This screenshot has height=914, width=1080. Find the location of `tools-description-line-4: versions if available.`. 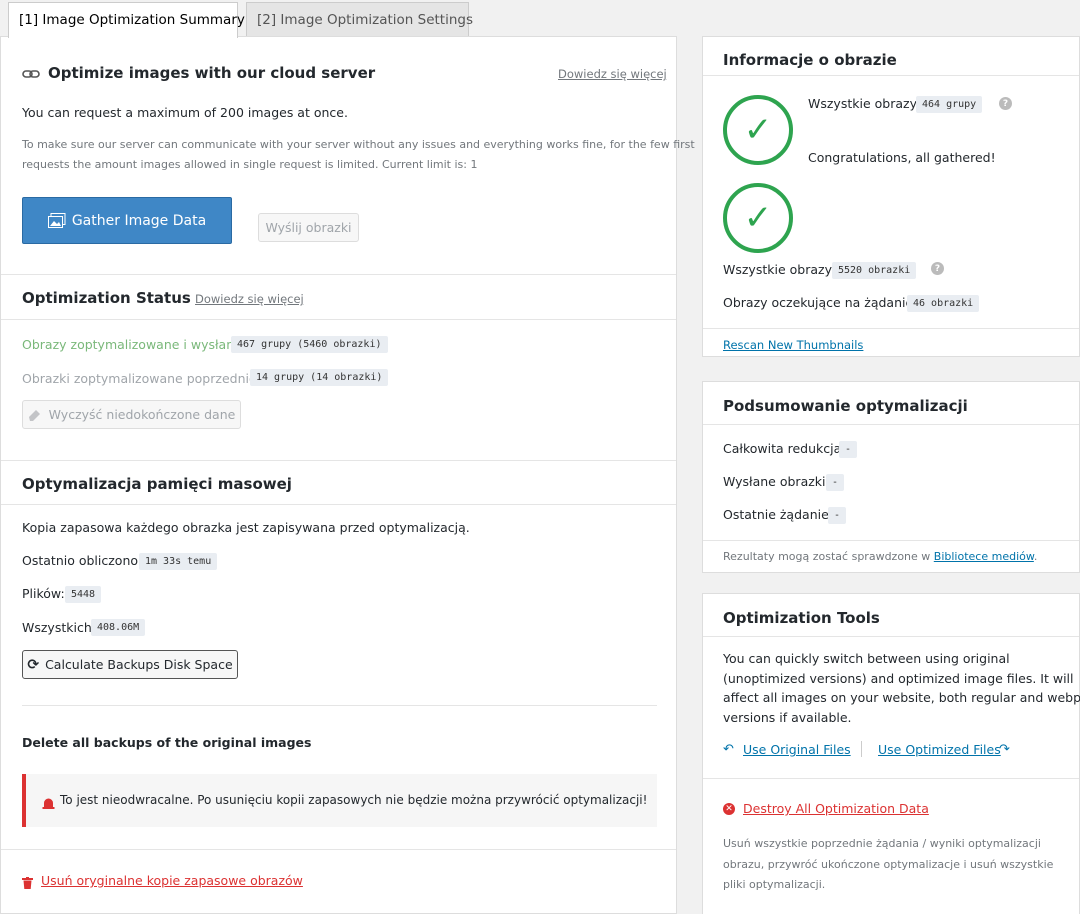

tools-description-line-4: versions if available. is located at coordinates (787, 717).